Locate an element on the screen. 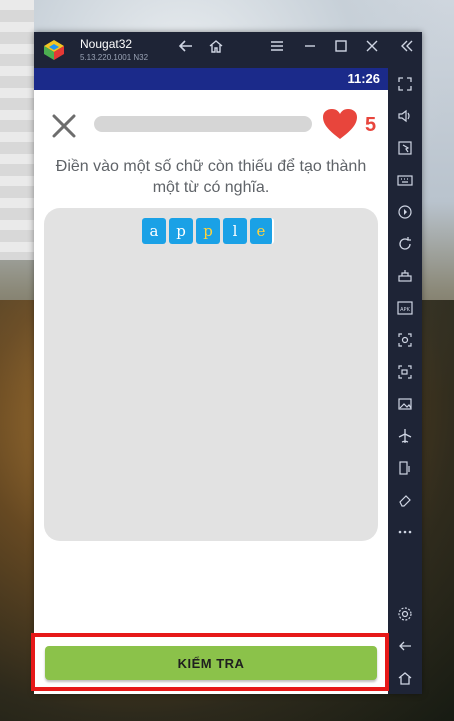 The width and height of the screenshot is (454, 721). gallery-icon is located at coordinates (405, 404).